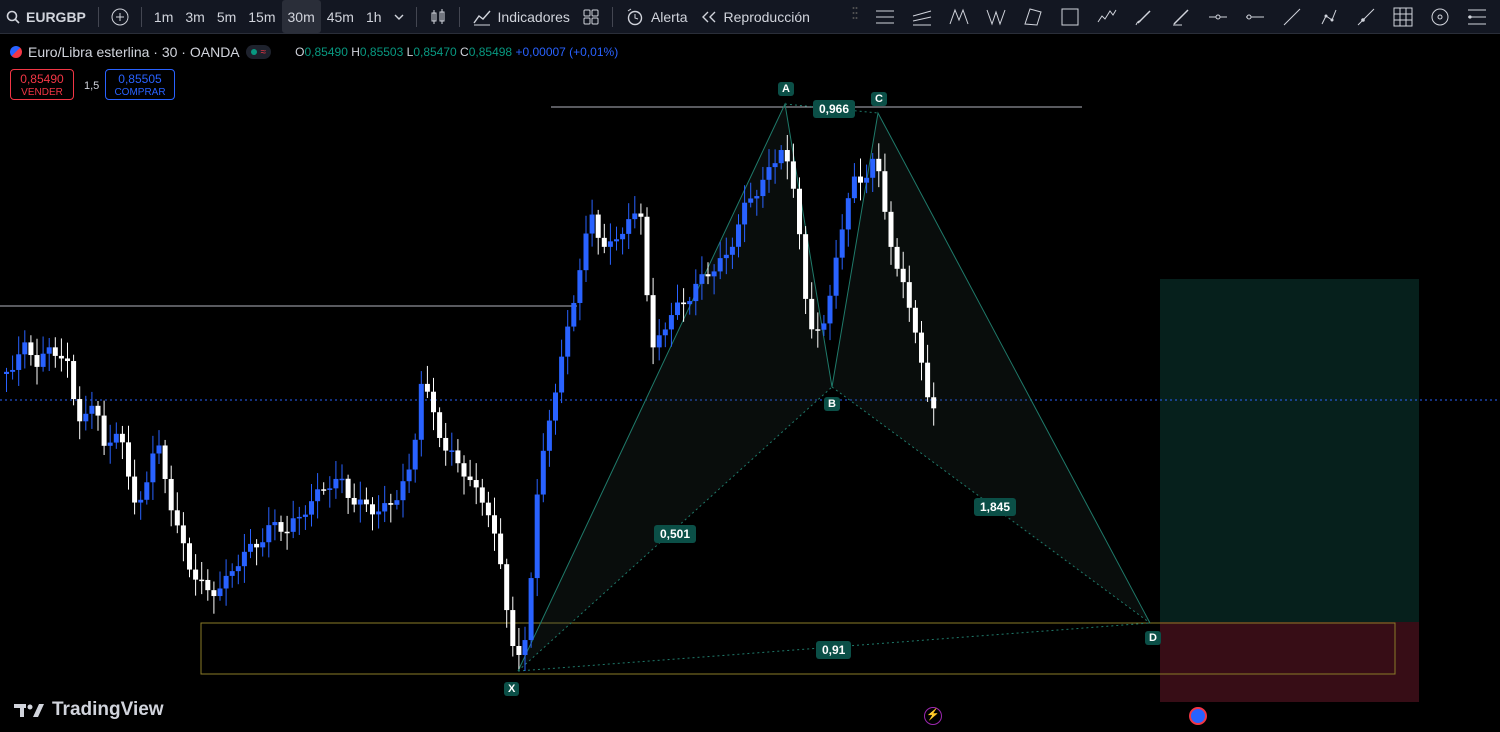 This screenshot has height=732, width=1500. I want to click on loss-zone, so click(1289, 662).